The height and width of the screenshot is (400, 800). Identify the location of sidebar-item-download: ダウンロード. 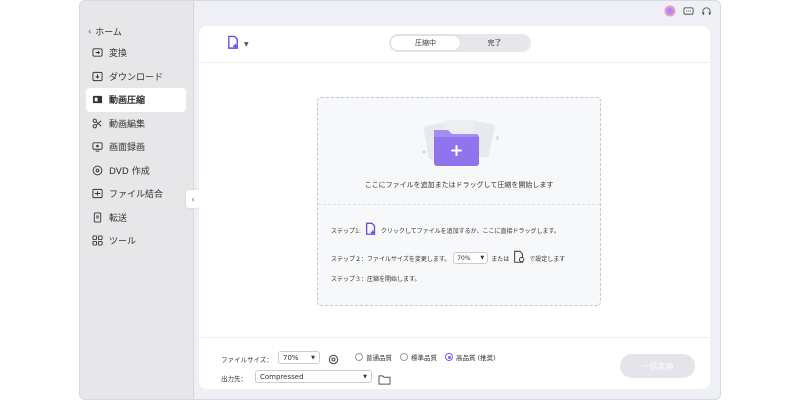
(136, 77).